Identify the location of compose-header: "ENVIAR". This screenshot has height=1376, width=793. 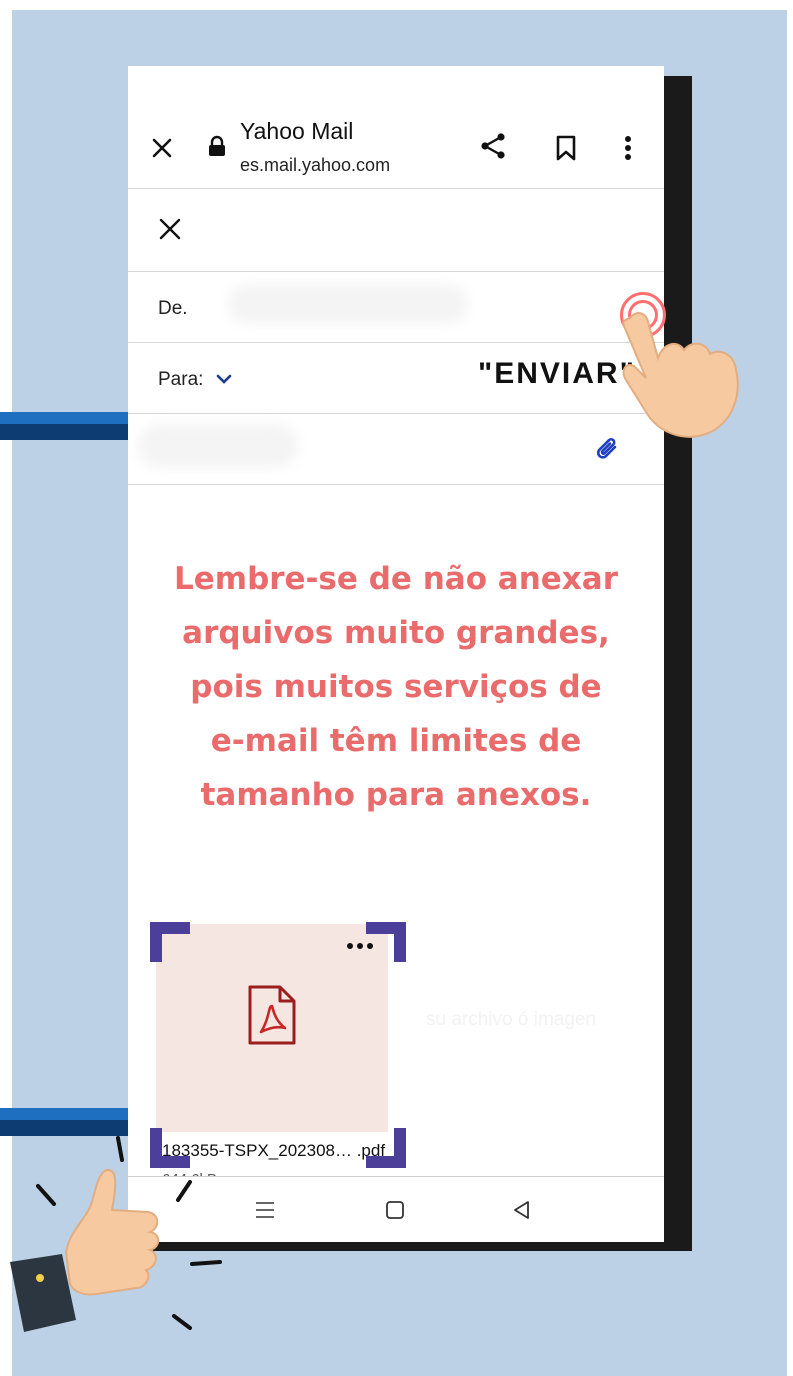
(396, 289).